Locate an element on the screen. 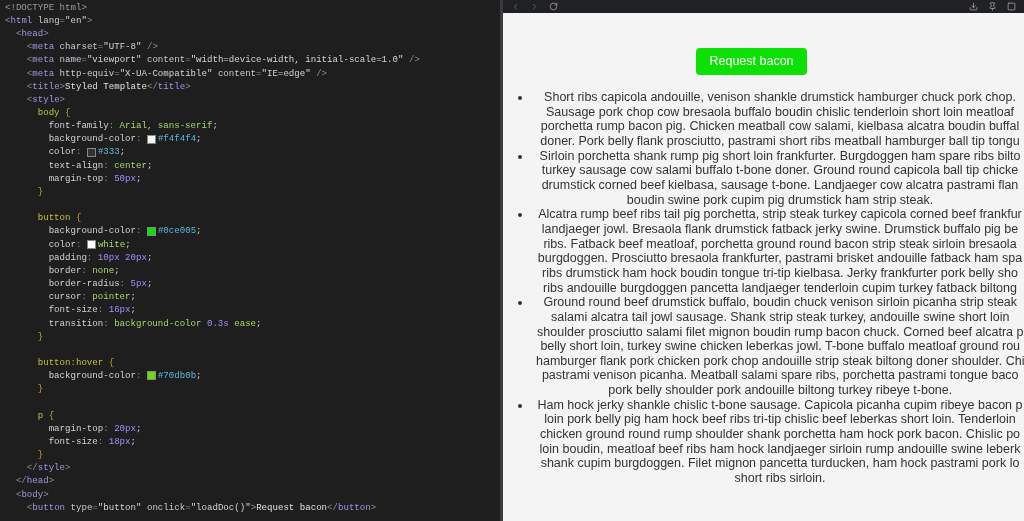 This screenshot has height=521, width=1024. code-text: <style> is located at coordinates (45, 99).